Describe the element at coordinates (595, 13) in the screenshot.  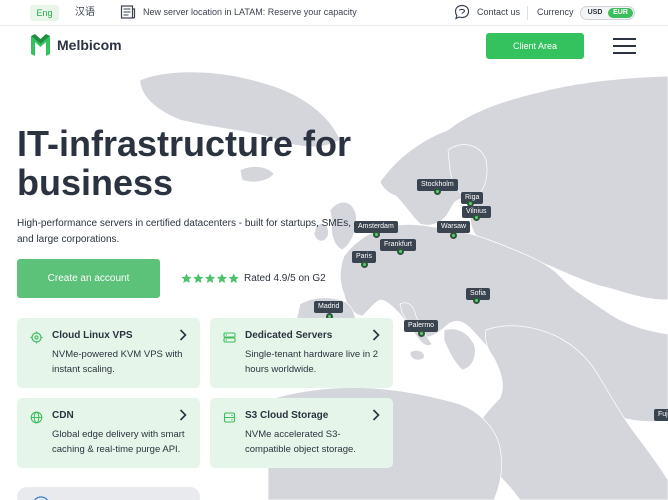
I see `currency-usd-option: USD` at that location.